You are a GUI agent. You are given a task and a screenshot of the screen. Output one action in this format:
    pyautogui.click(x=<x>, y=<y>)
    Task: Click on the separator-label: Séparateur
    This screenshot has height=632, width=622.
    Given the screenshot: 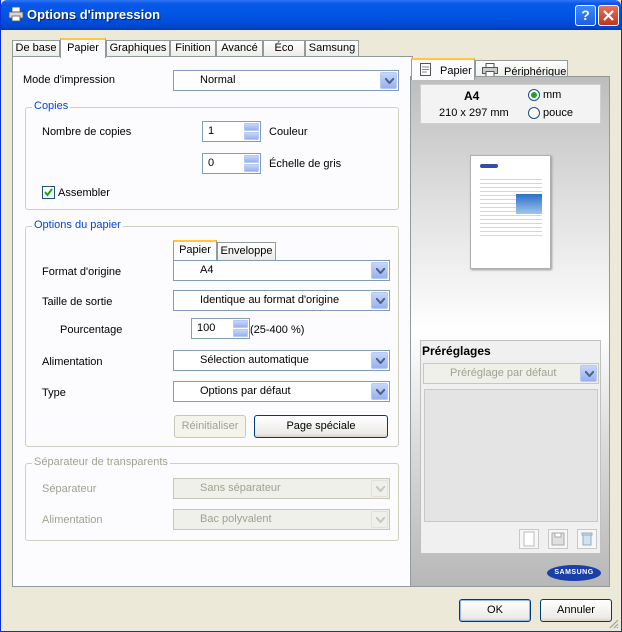 What is the action you would take?
    pyautogui.click(x=69, y=489)
    